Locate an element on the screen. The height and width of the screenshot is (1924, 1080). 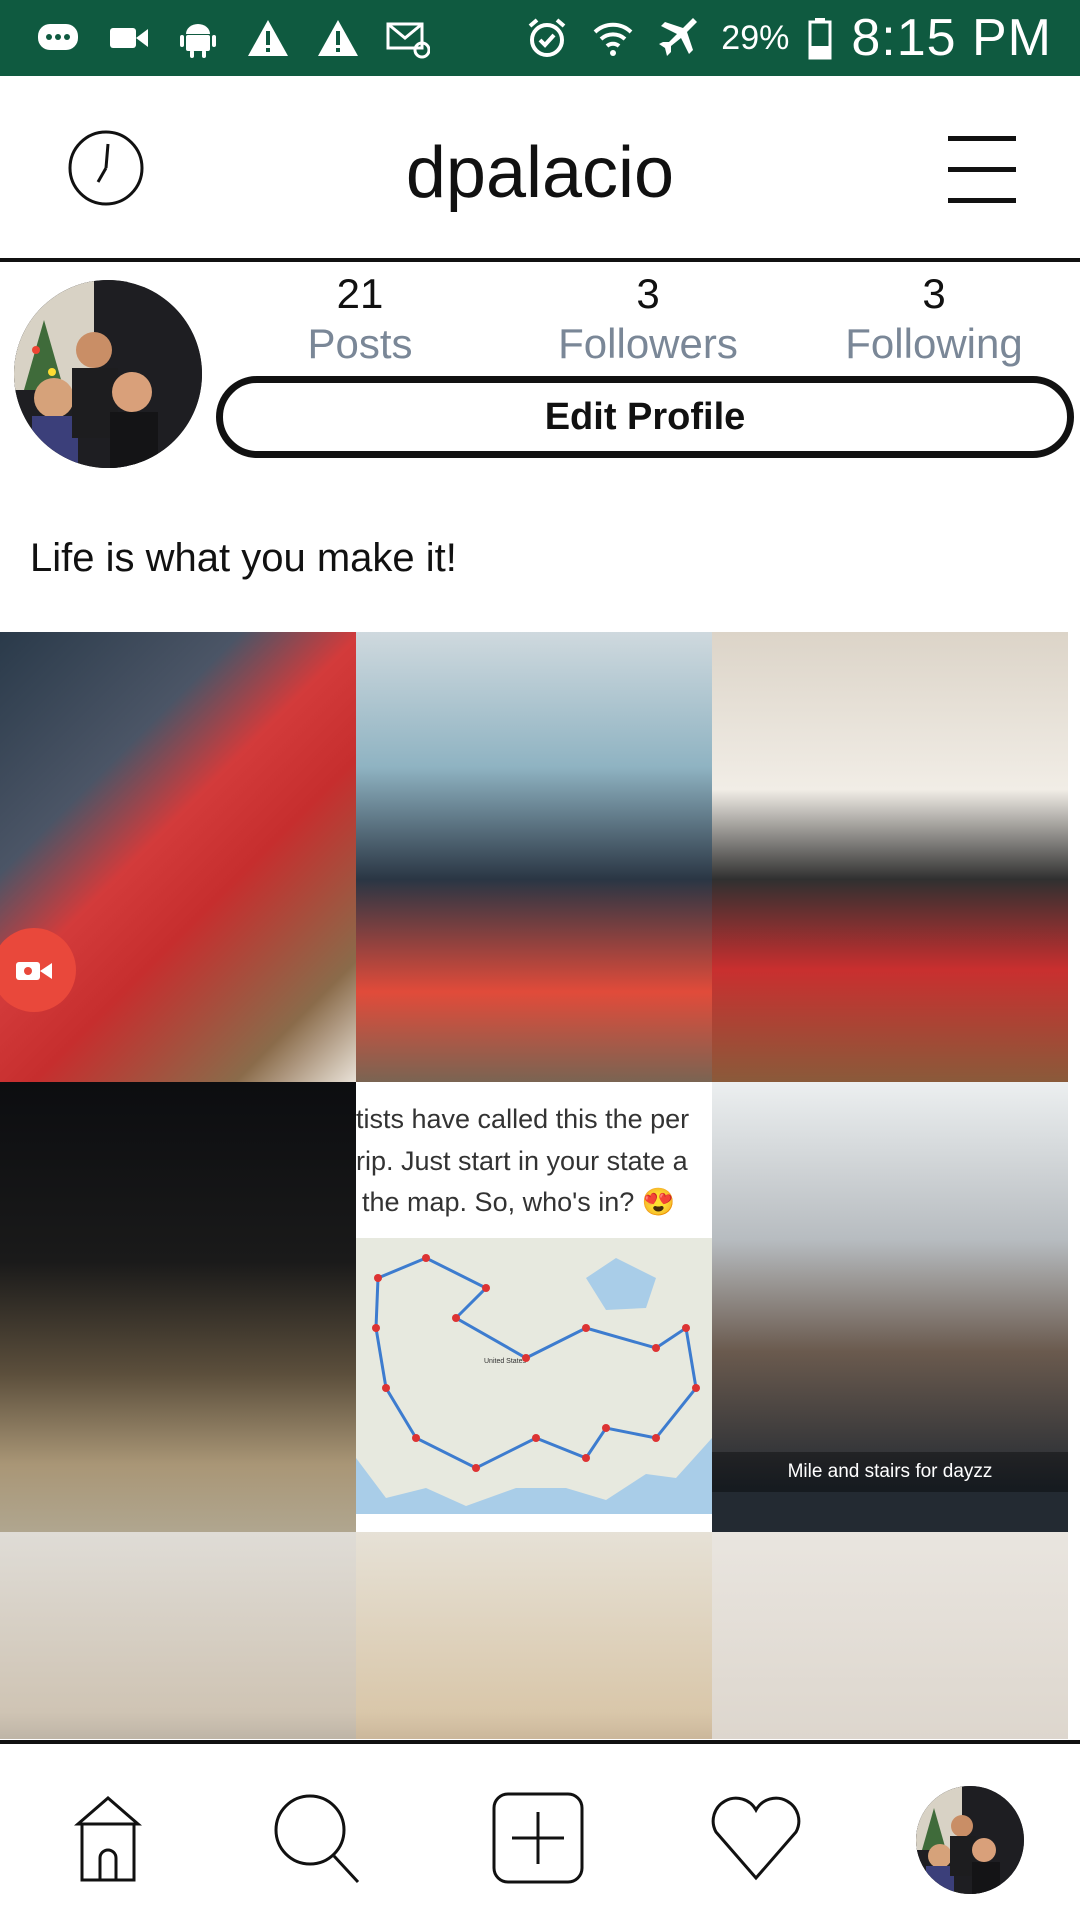
stat-followers: 3 Followers is located at coordinates (648, 319).